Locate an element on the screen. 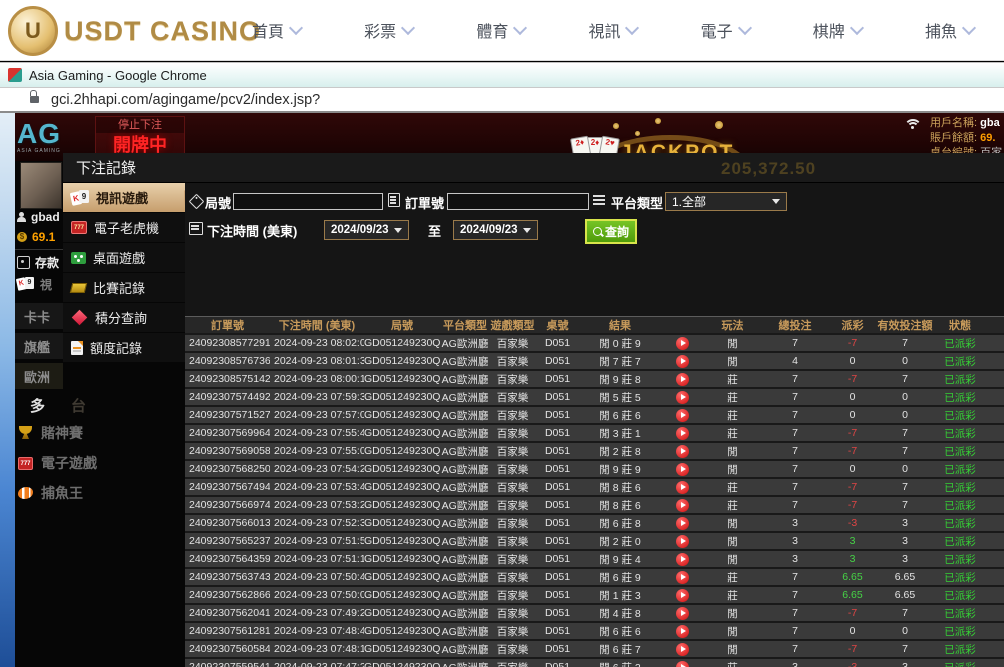 Image resolution: width=1004 pixels, height=667 pixels. cell-payout: 3 is located at coordinates (852, 541).